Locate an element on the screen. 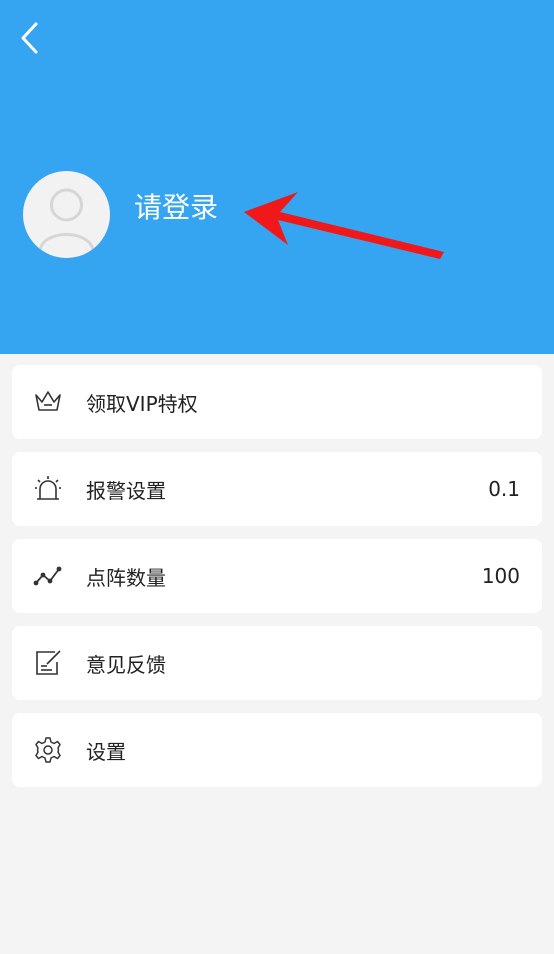 The image size is (554, 954). crown-icon is located at coordinates (48, 402).